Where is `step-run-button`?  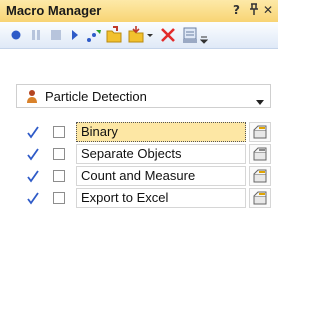 step-run-button is located at coordinates (94, 35).